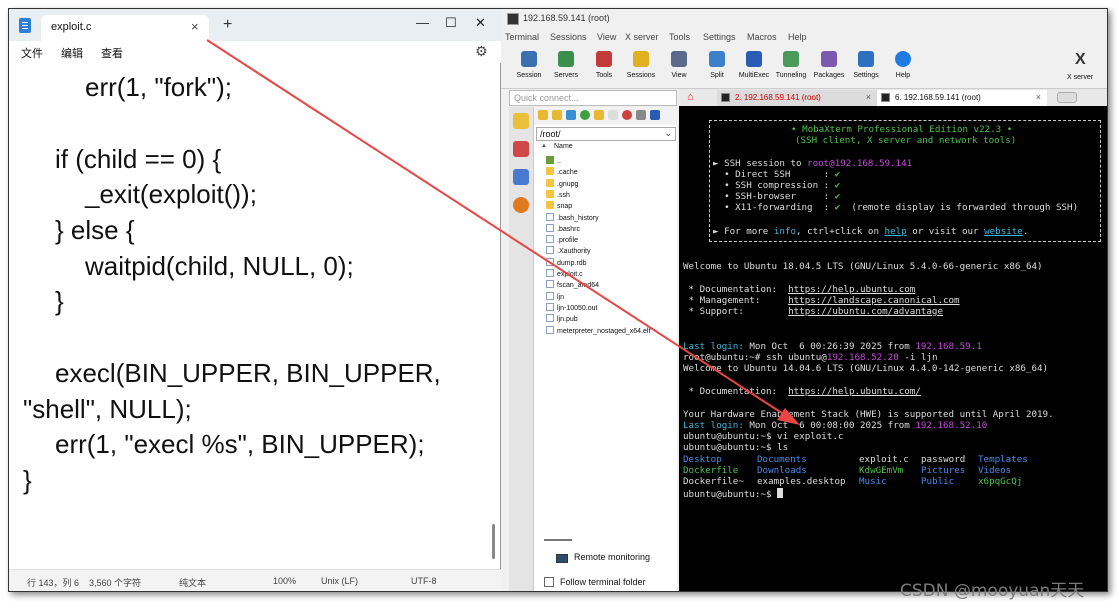 Image resolution: width=1119 pixels, height=608 pixels. I want to click on chevron-down-icon: ⌄, so click(668, 133).